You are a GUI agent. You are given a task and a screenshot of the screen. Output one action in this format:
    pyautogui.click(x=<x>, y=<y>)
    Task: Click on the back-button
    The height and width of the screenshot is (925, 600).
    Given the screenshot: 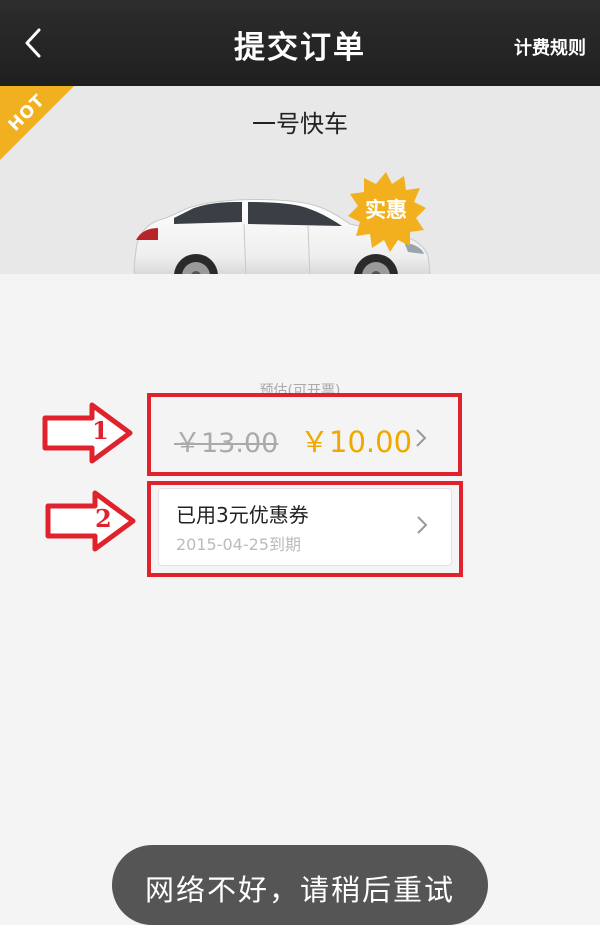 What is the action you would take?
    pyautogui.click(x=33, y=43)
    